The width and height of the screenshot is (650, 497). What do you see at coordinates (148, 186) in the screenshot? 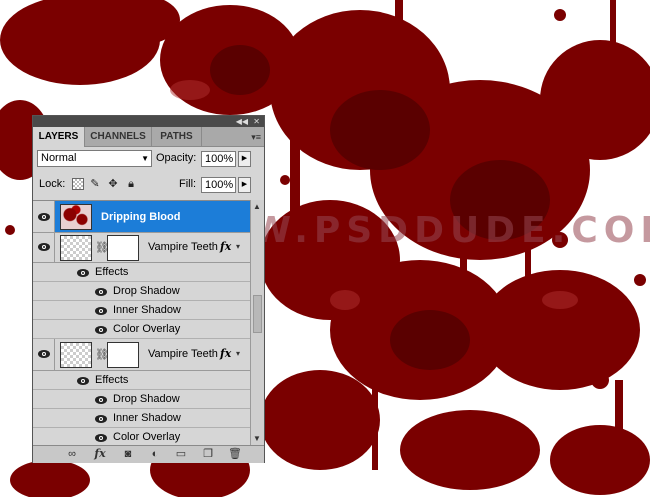
I see `lock-row: Lock: ✎ ✥ 🔒︎ Fill: 100% ▶` at bounding box center [148, 186].